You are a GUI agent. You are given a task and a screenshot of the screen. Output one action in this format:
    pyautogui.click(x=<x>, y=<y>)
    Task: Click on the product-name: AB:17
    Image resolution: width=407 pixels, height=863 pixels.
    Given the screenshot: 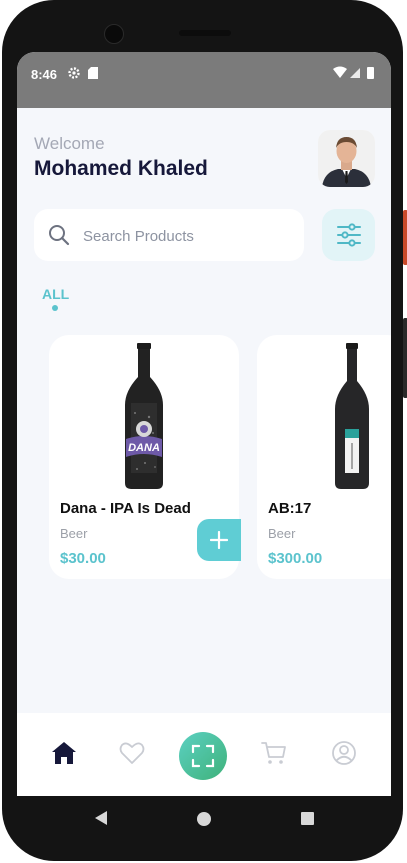 What is the action you would take?
    pyautogui.click(x=290, y=508)
    